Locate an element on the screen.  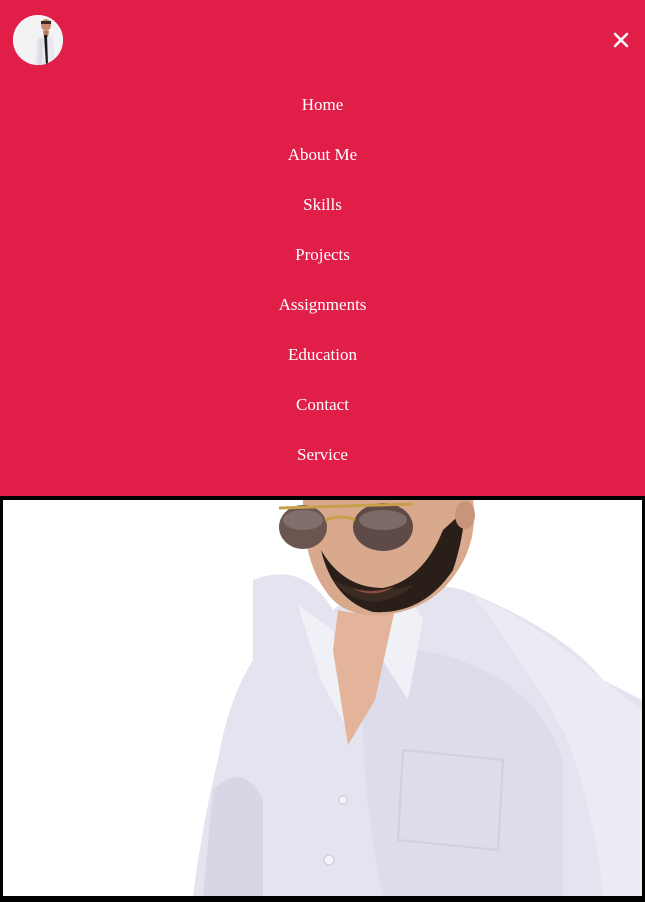
nav-link-assignments: Assignments is located at coordinates (323, 305).